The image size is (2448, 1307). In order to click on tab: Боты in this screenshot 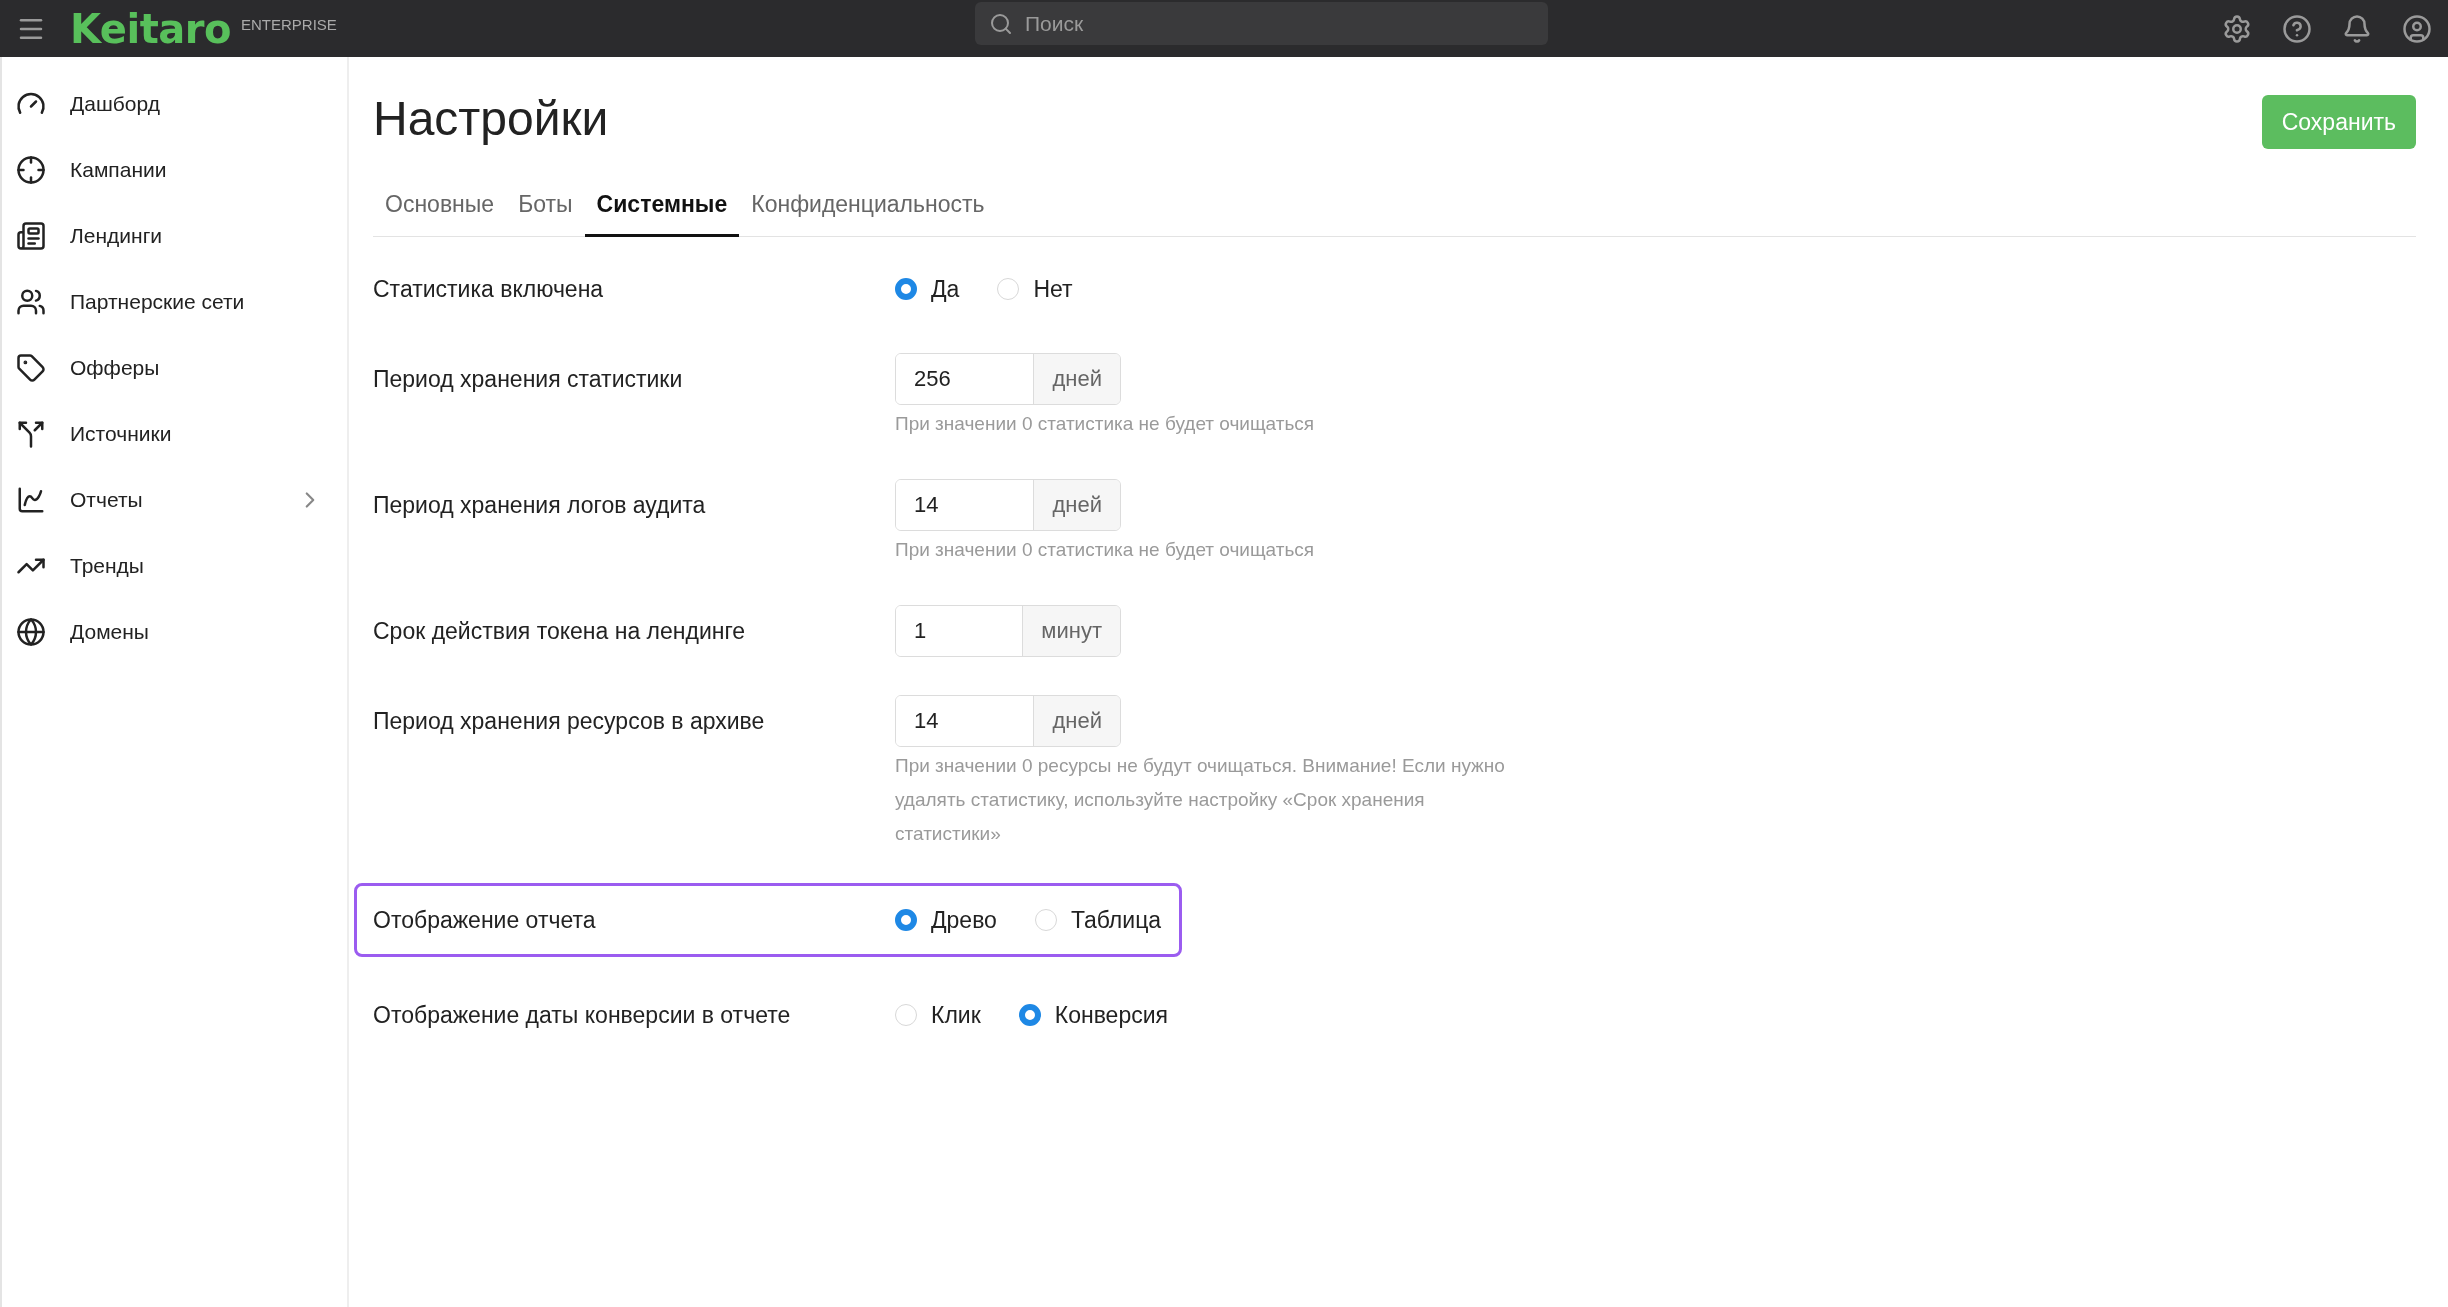, I will do `click(545, 208)`.